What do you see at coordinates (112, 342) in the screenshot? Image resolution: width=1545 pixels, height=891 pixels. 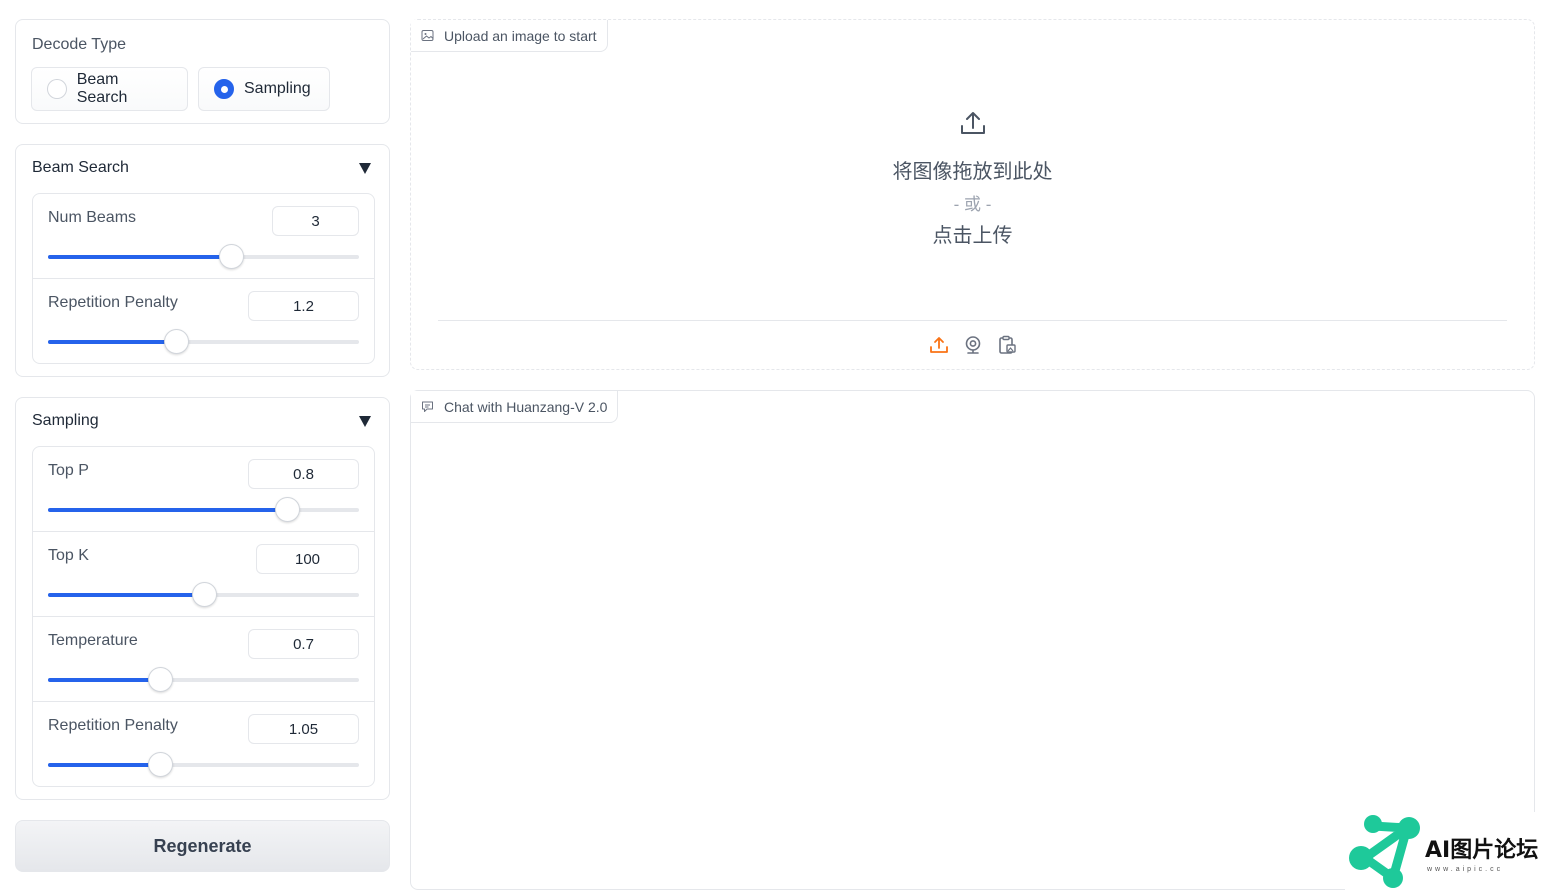 I see `beam-repetition-penalty-fill` at bounding box center [112, 342].